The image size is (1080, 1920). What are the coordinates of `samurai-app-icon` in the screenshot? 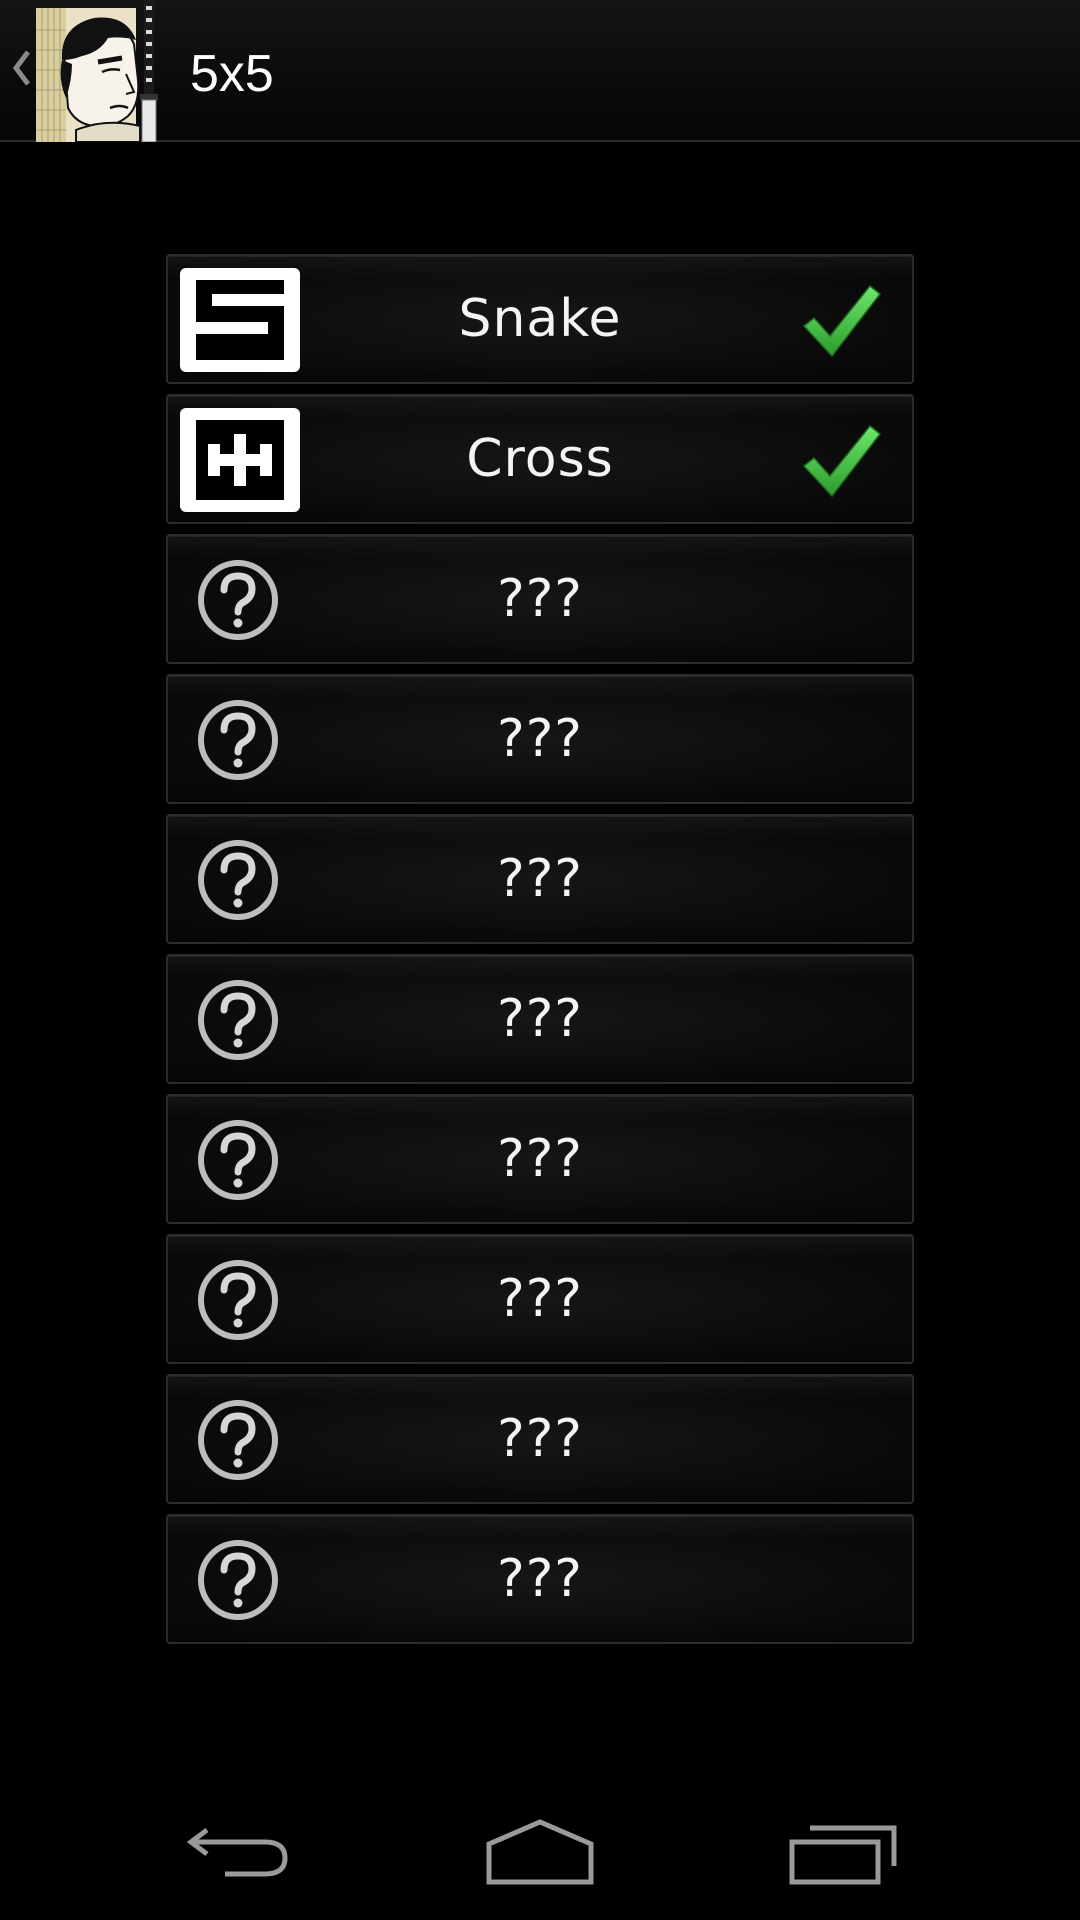 It's located at (107, 71).